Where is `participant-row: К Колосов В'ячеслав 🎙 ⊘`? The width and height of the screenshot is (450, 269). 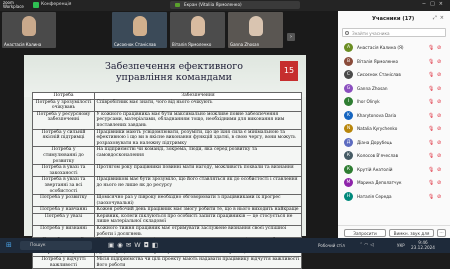 participant-row: К Колосов В'ячеслав 🎙 ⊘ is located at coordinates (394, 156).